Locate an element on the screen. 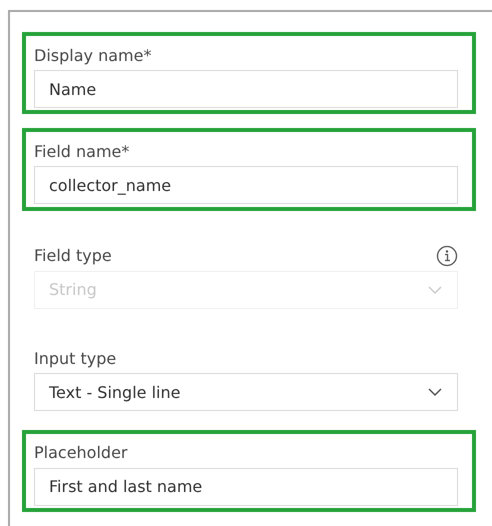 This screenshot has height=526, width=492. field-label: Input type is located at coordinates (75, 358).